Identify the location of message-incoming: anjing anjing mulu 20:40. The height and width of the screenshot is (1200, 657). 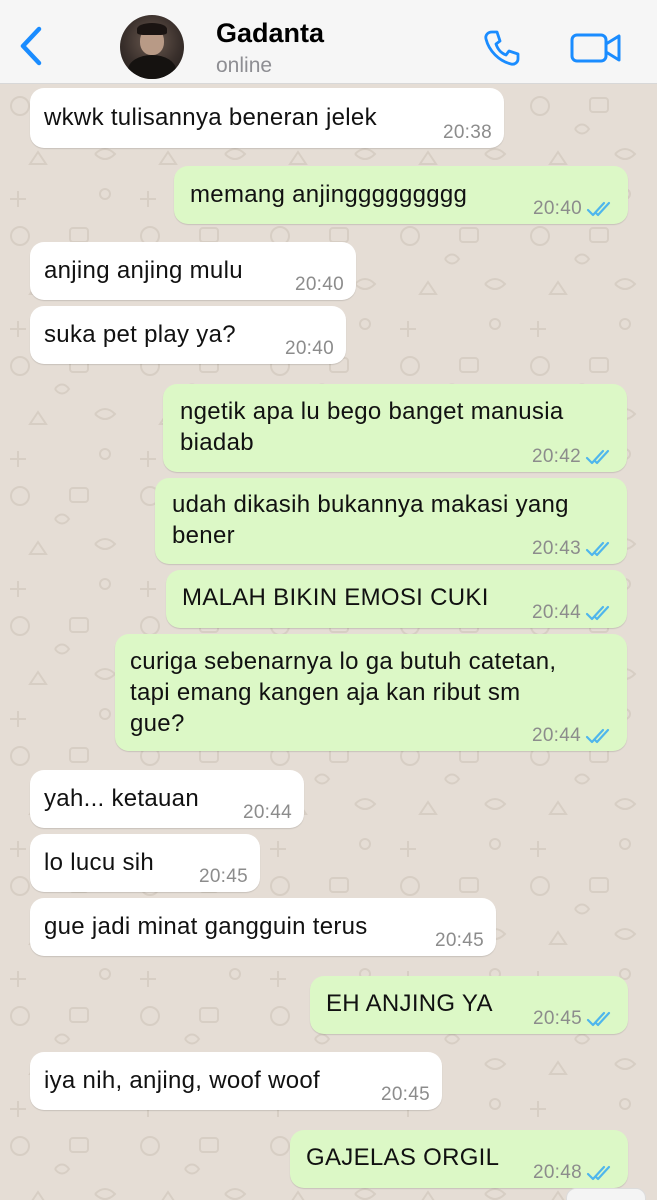
(193, 271).